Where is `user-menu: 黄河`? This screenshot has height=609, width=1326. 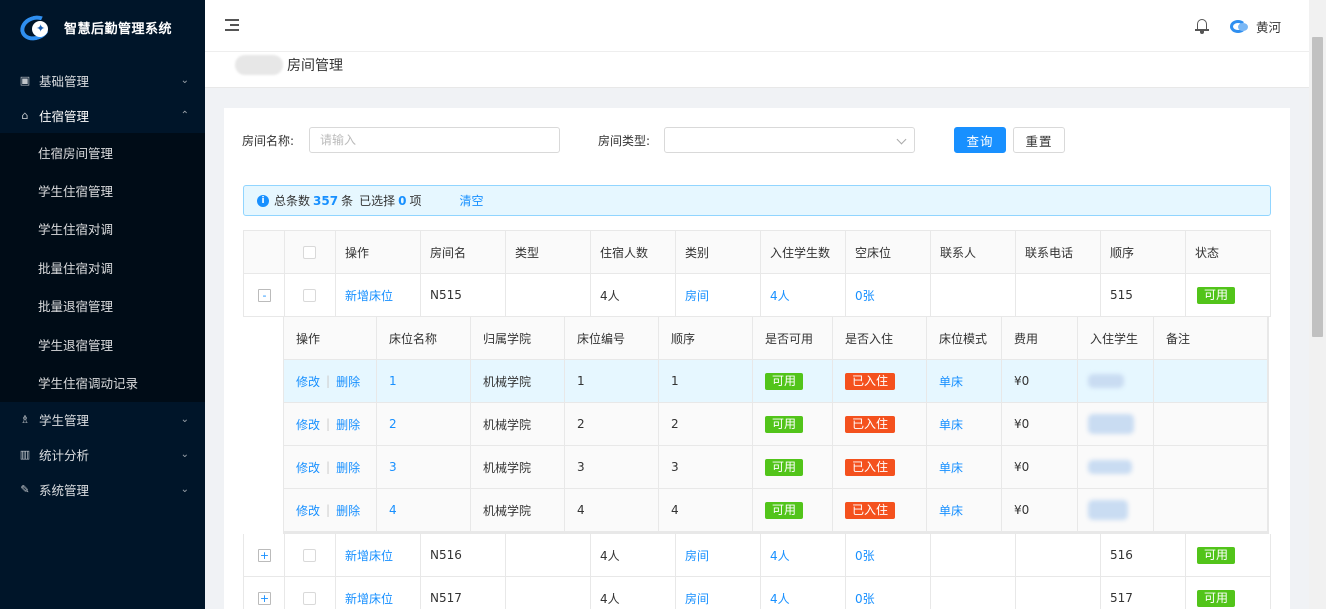
user-menu: 黄河 is located at coordinates (1255, 26).